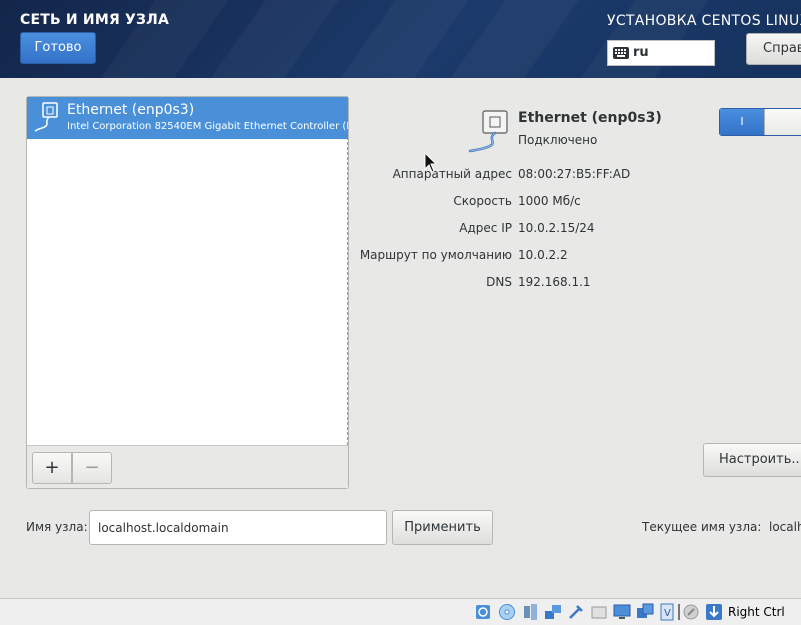 The width and height of the screenshot is (801, 625). Describe the element at coordinates (46, 117) in the screenshot. I see `ethernet-icon` at that location.